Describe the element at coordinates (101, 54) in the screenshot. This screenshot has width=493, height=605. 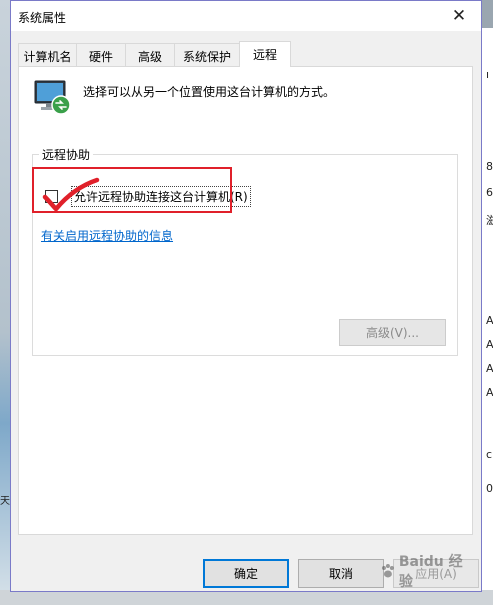
I see `tab-hardware: 硬件` at that location.